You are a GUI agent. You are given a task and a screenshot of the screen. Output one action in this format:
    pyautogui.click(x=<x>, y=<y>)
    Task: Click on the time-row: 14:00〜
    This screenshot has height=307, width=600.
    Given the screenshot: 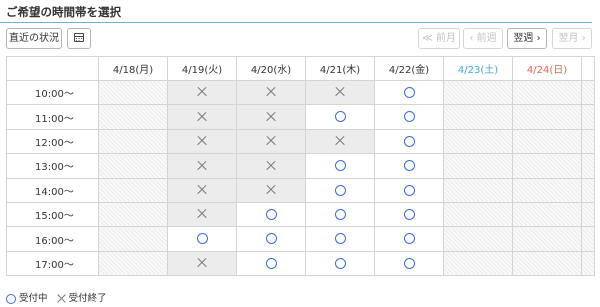 What is the action you would take?
    pyautogui.click(x=300, y=190)
    